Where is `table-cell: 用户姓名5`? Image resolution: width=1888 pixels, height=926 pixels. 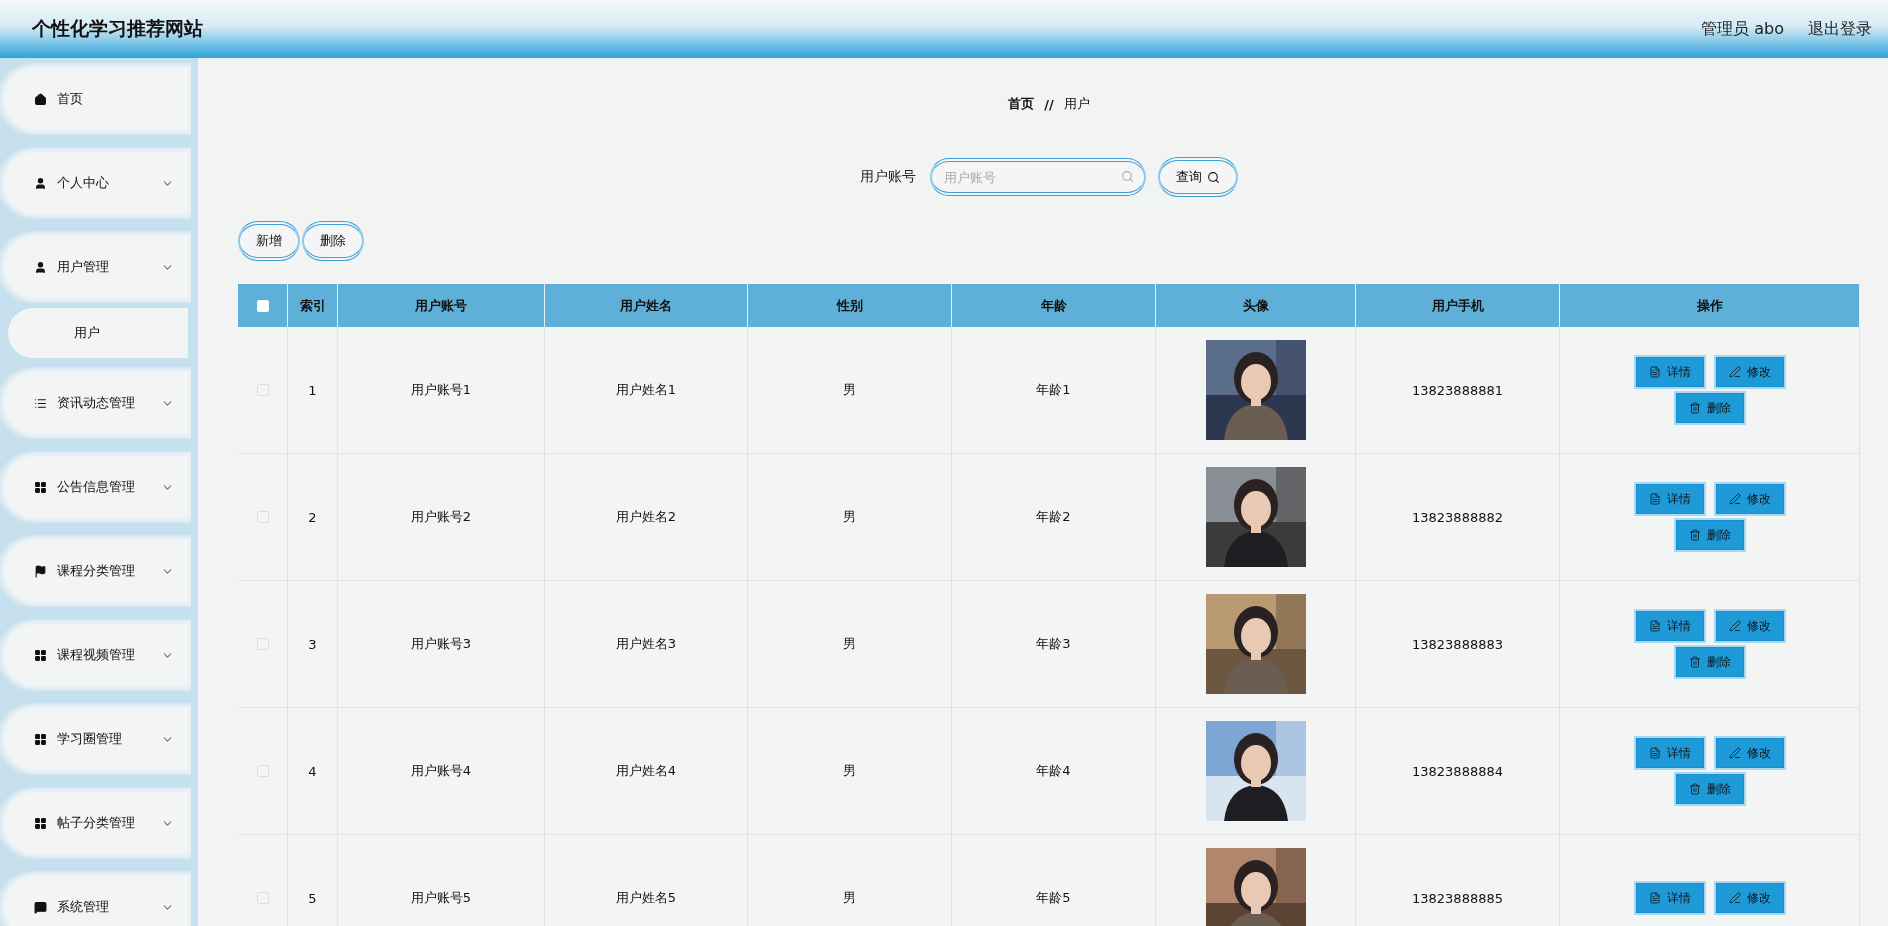
table-cell: 用户姓名5 is located at coordinates (646, 898).